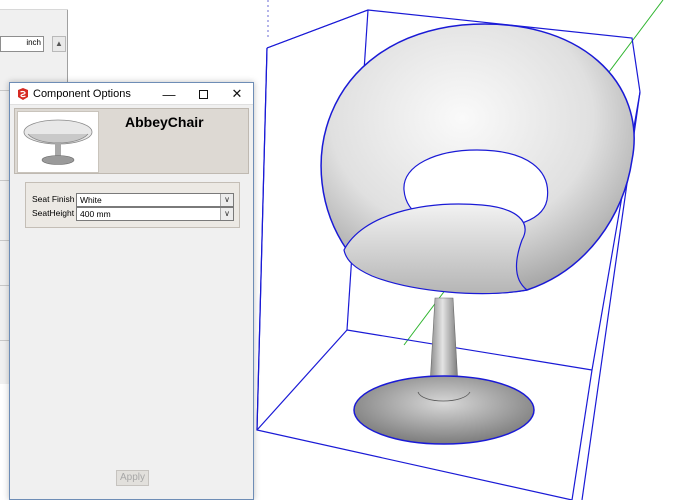 Image resolution: width=678 pixels, height=500 pixels. I want to click on unit-field: inch, so click(22, 44).